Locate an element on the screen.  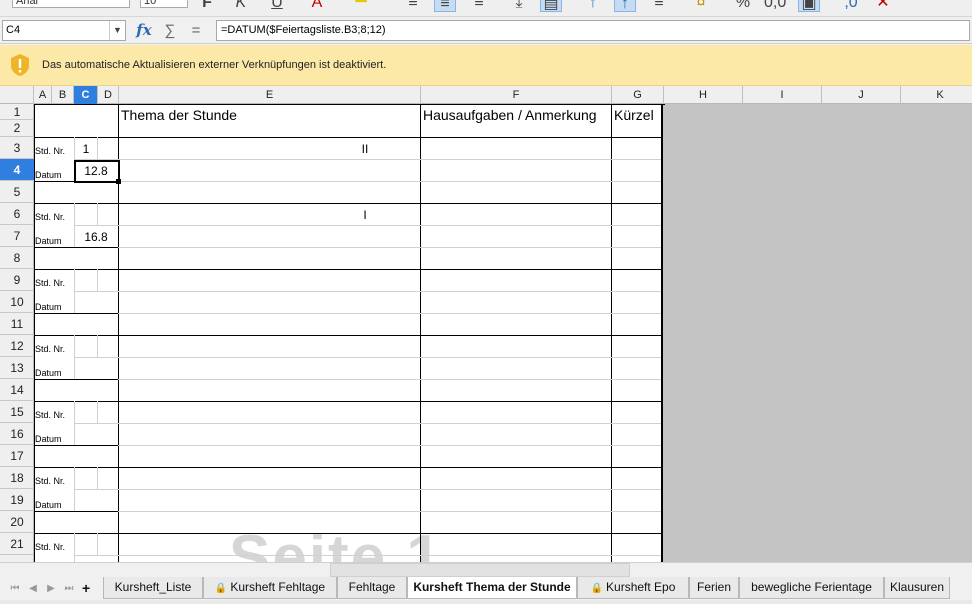
align-left-icon: ≡ is located at coordinates (413, 6).